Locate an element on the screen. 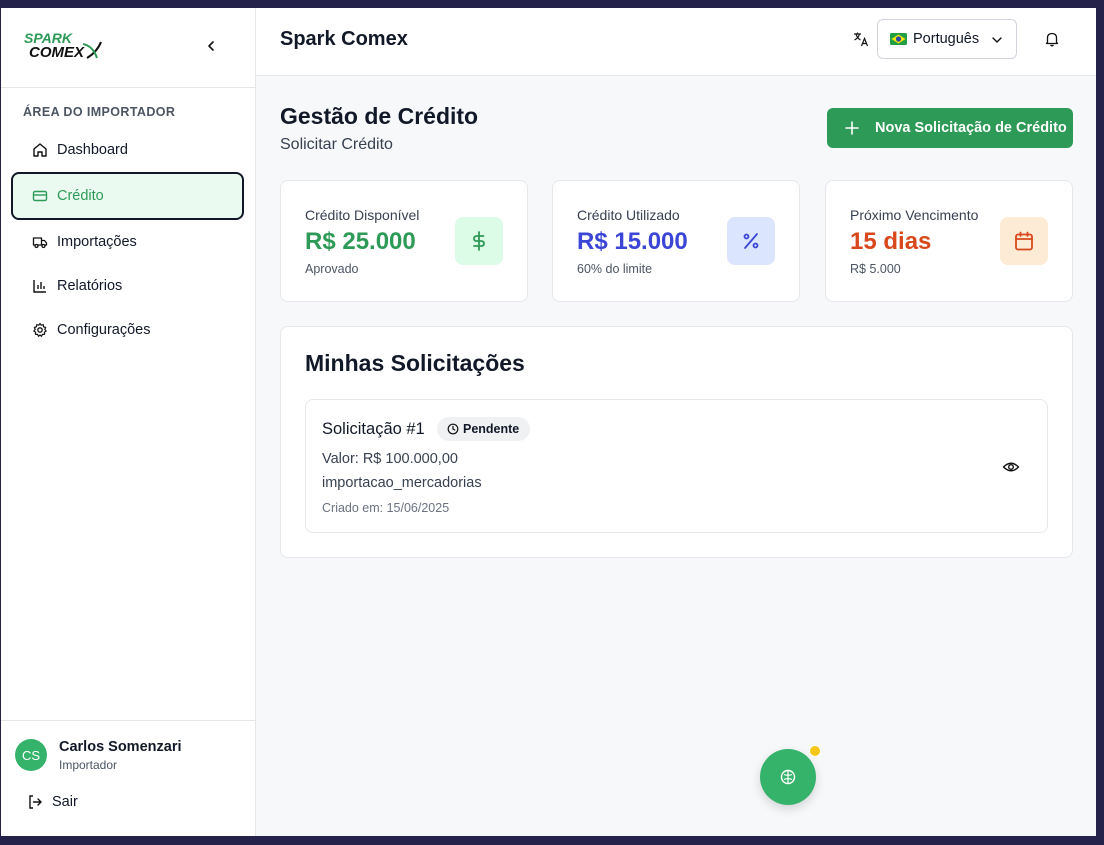  stat-label: Crédito Utilizado is located at coordinates (628, 215).